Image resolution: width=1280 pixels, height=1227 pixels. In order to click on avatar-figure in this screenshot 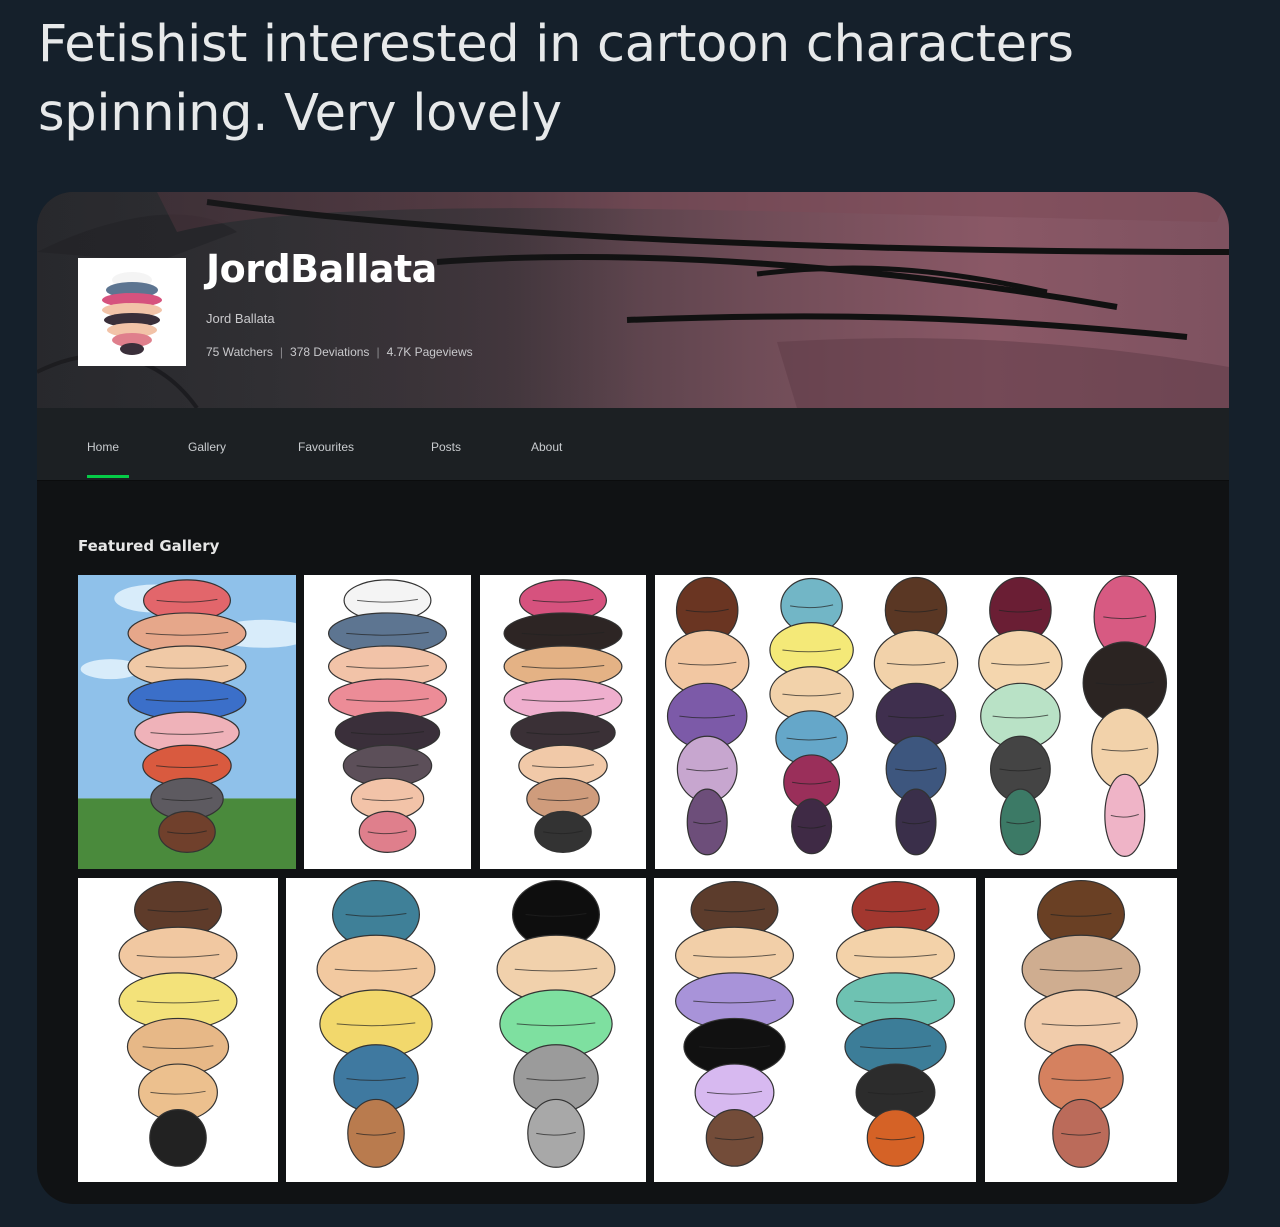, I will do `click(132, 313)`.